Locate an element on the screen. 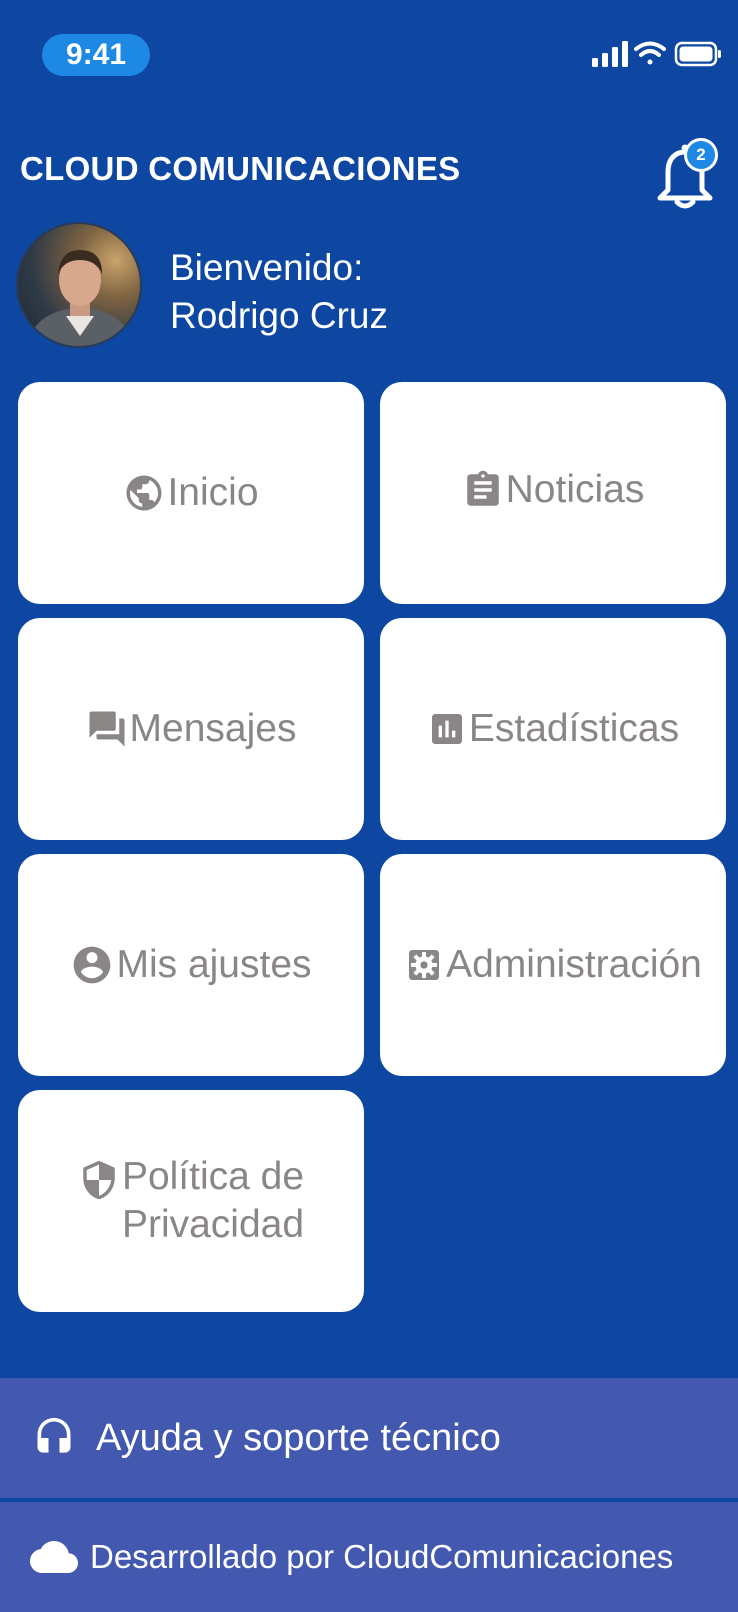 This screenshot has height=1612, width=738. menu-label-inicio: Inicio is located at coordinates (213, 492).